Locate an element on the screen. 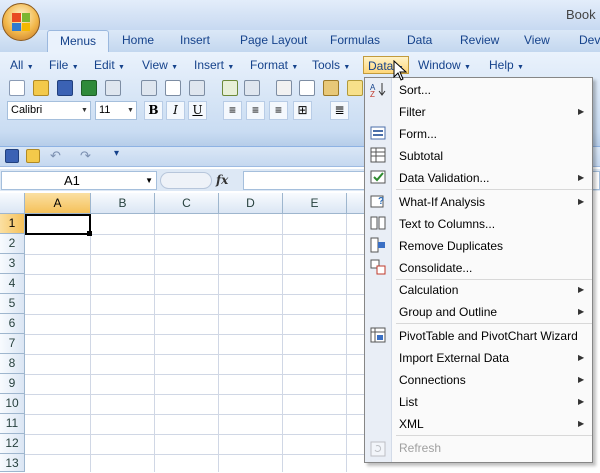 This screenshot has width=600, height=473. font-name-value: Calibri is located at coordinates (27, 110).